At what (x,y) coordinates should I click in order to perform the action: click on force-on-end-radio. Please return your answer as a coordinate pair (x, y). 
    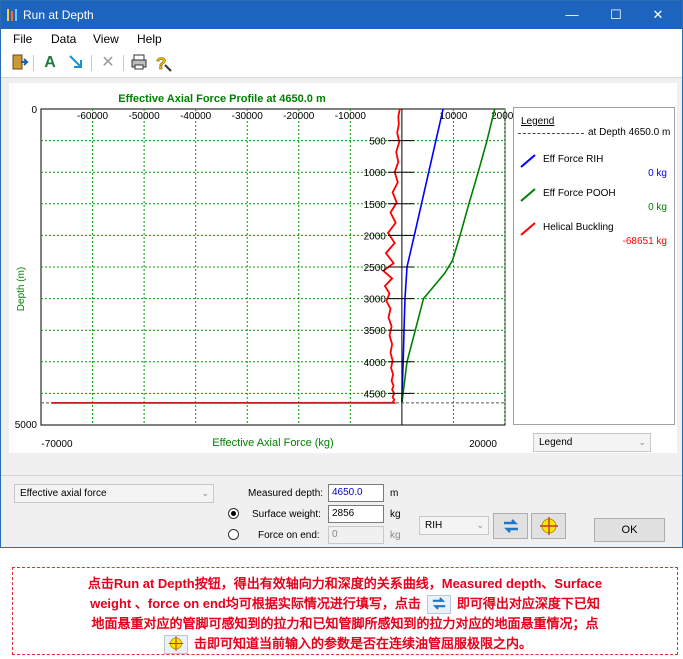
    Looking at the image, I should click on (233, 534).